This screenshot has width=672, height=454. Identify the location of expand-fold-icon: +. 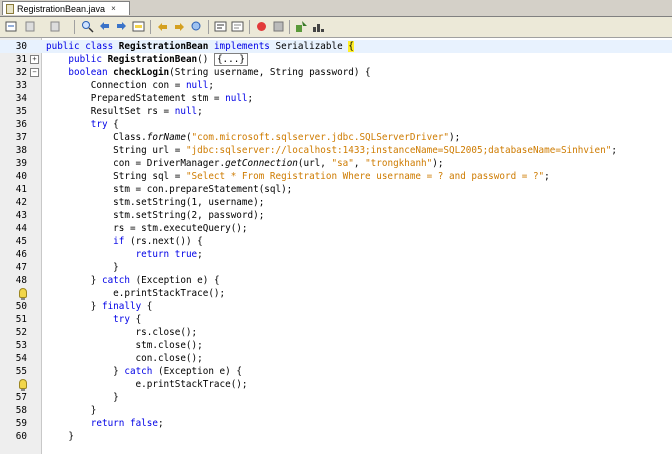
(34, 59).